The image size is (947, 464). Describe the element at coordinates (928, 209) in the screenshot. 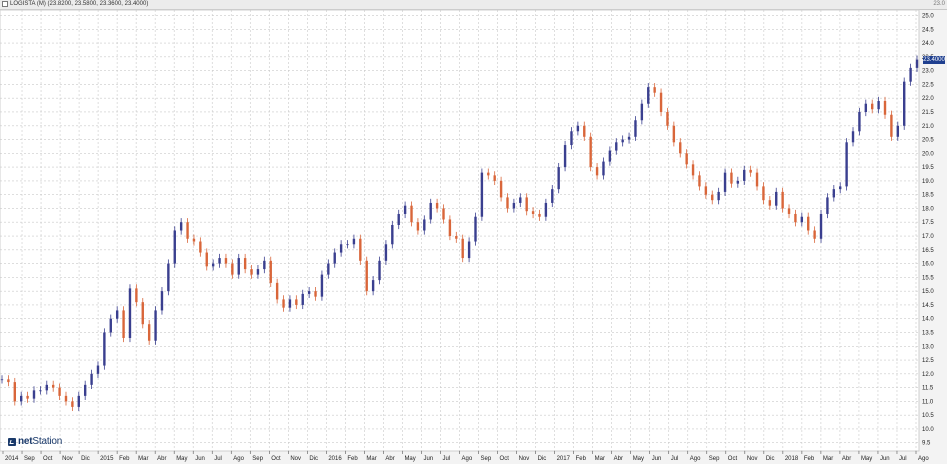

I see `y-tick-label: 18.0` at that location.